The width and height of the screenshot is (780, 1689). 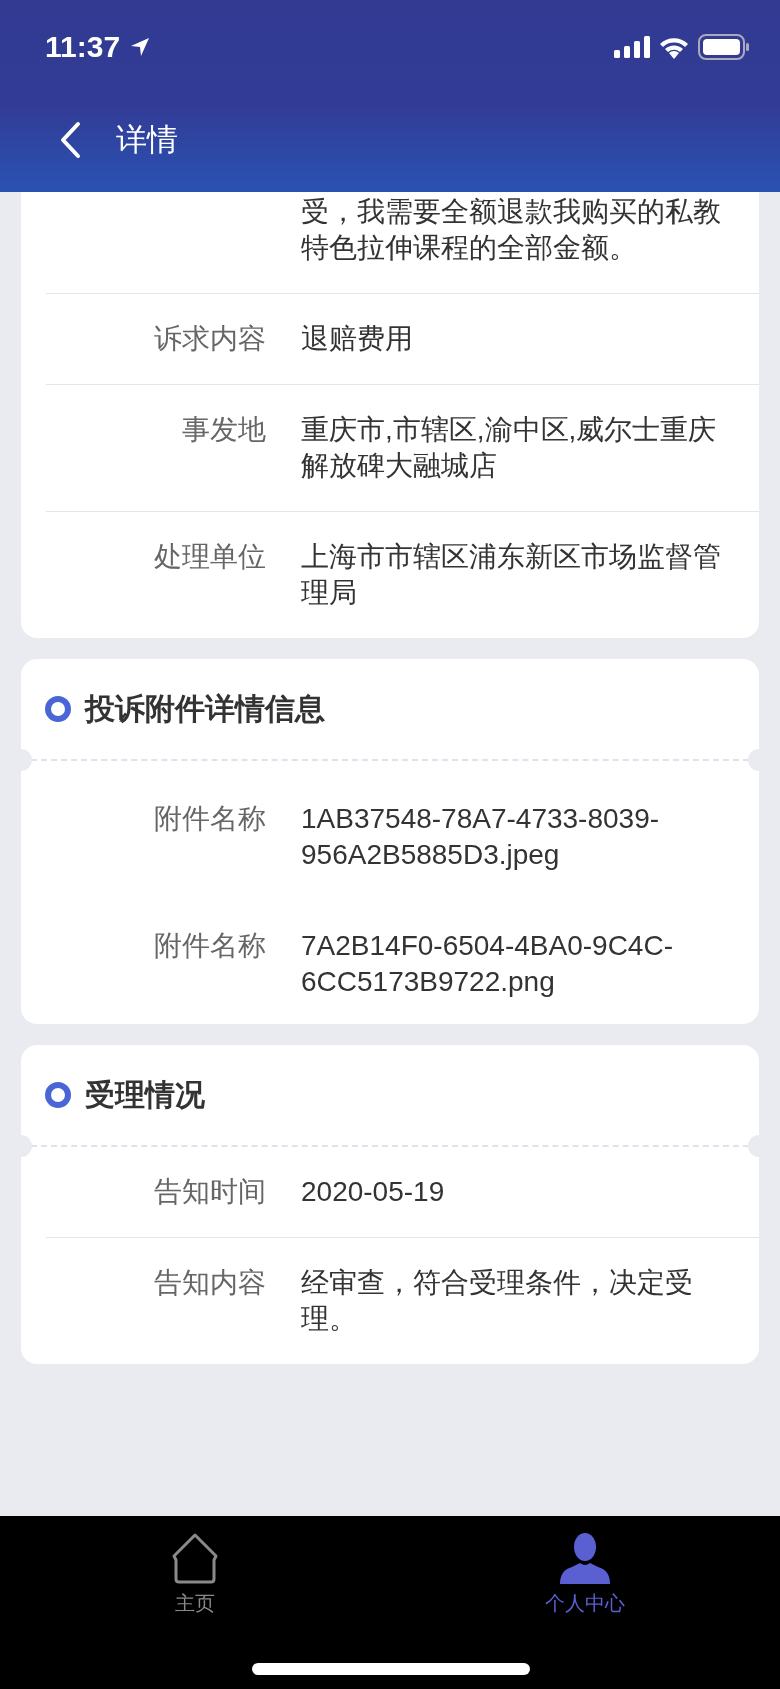 I want to click on field-value: 受，我需要全额退款我购买的私教特色拉伸课程的全部金额。, so click(x=511, y=230).